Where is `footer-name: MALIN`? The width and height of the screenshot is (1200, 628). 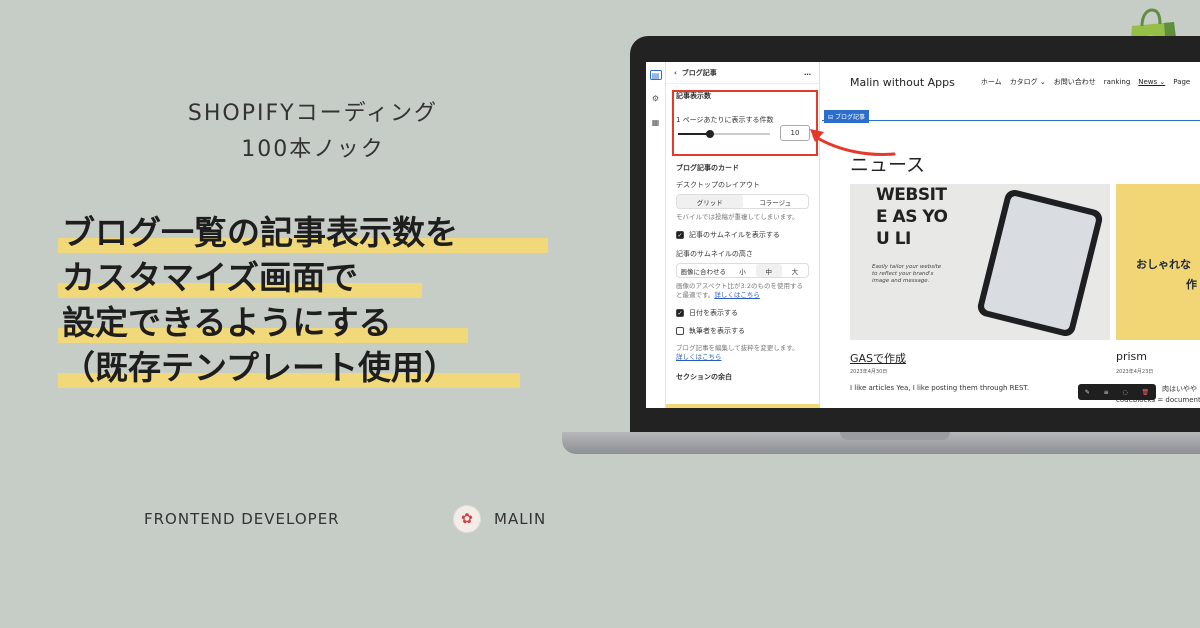
footer-name: MALIN is located at coordinates (520, 519).